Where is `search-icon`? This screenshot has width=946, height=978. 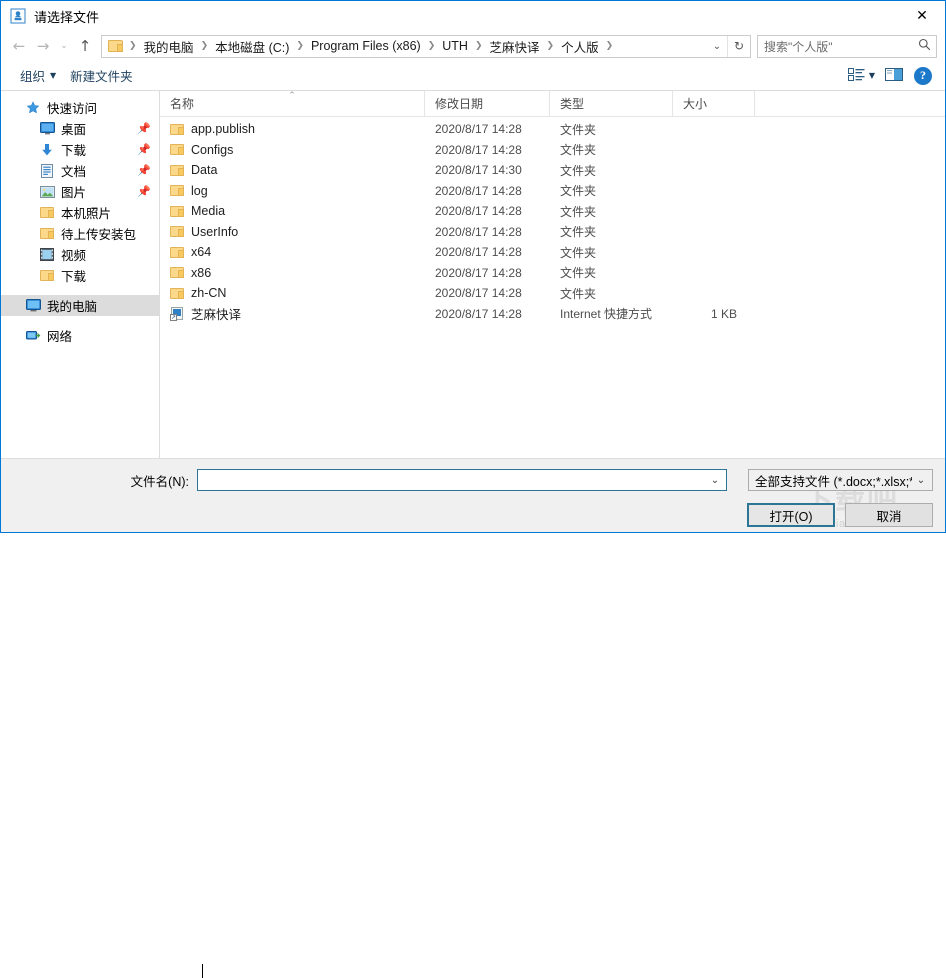
search-icon is located at coordinates (924, 46).